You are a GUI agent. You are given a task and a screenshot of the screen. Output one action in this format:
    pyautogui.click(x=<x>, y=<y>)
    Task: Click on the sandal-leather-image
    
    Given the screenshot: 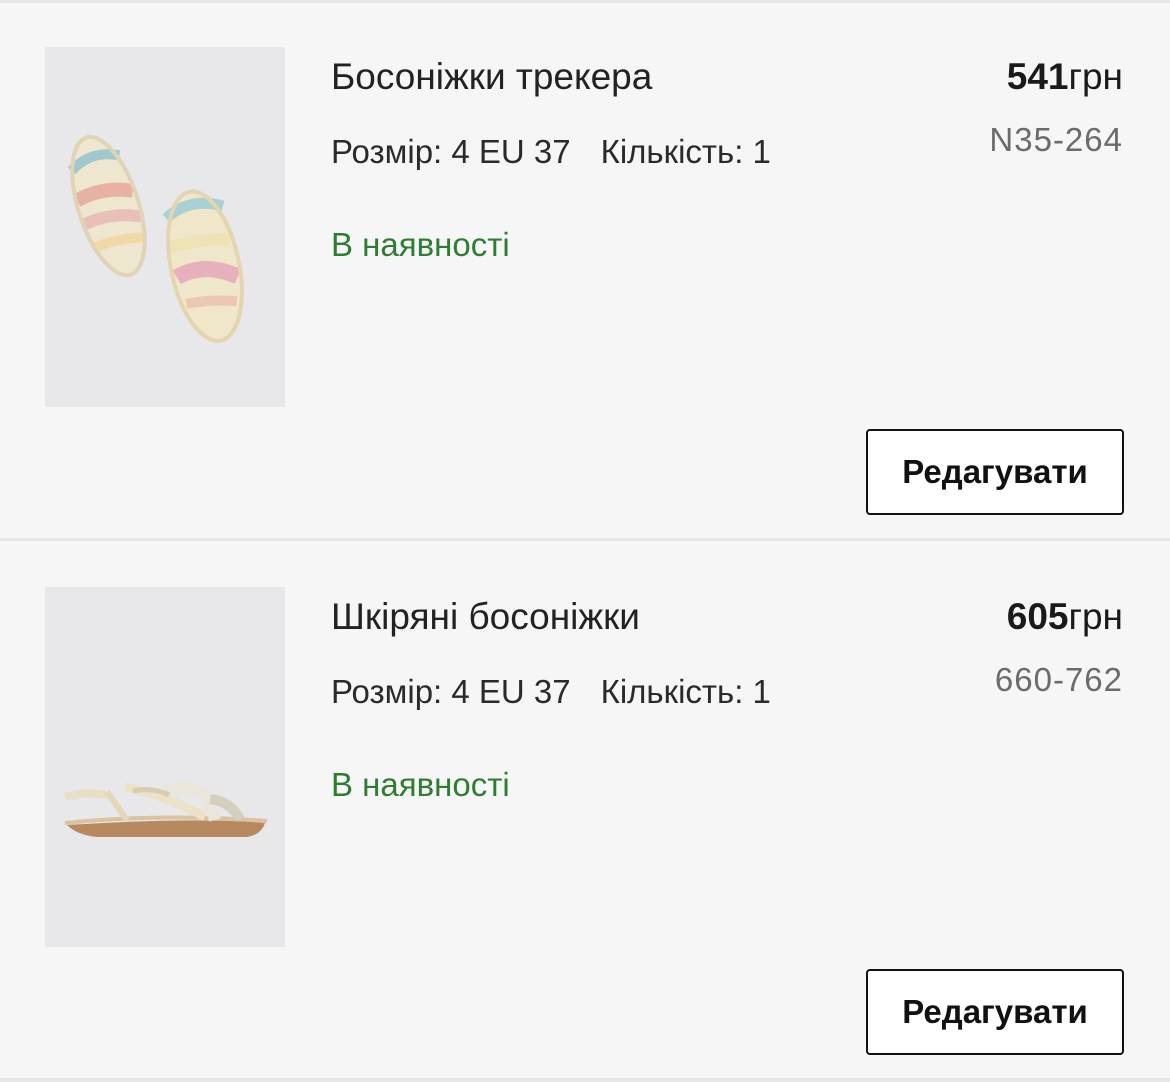 What is the action you would take?
    pyautogui.click(x=165, y=767)
    